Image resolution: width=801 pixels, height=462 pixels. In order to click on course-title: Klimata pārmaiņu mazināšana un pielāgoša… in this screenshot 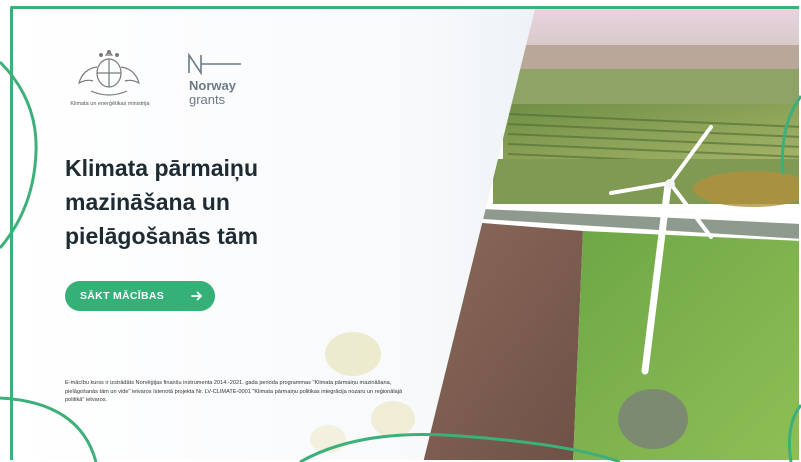, I will do `click(215, 202)`.